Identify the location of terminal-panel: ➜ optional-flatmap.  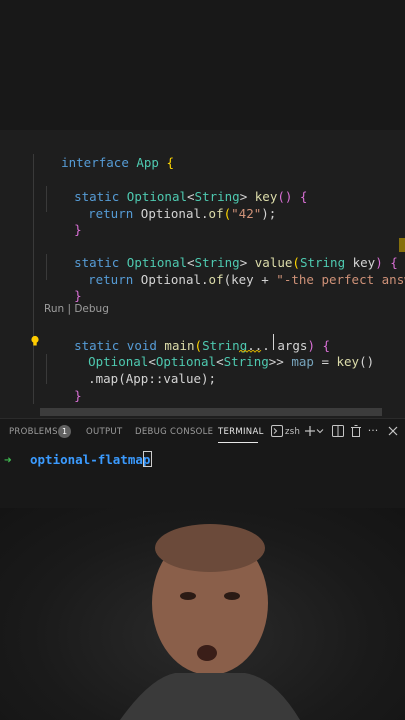
(202, 476).